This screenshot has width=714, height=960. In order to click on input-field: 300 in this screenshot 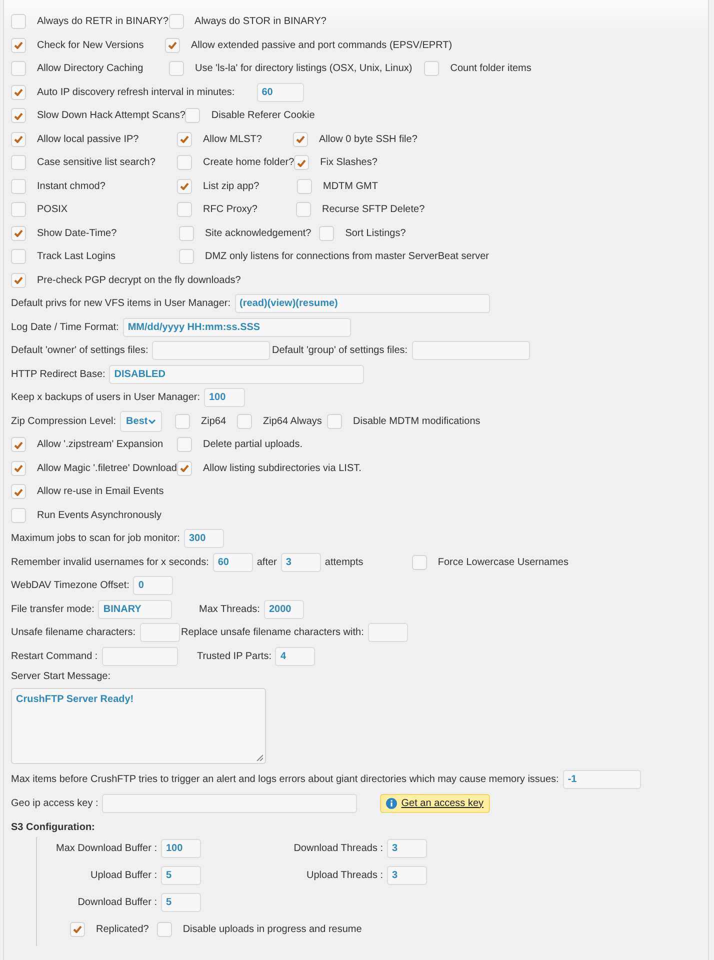, I will do `click(204, 538)`.